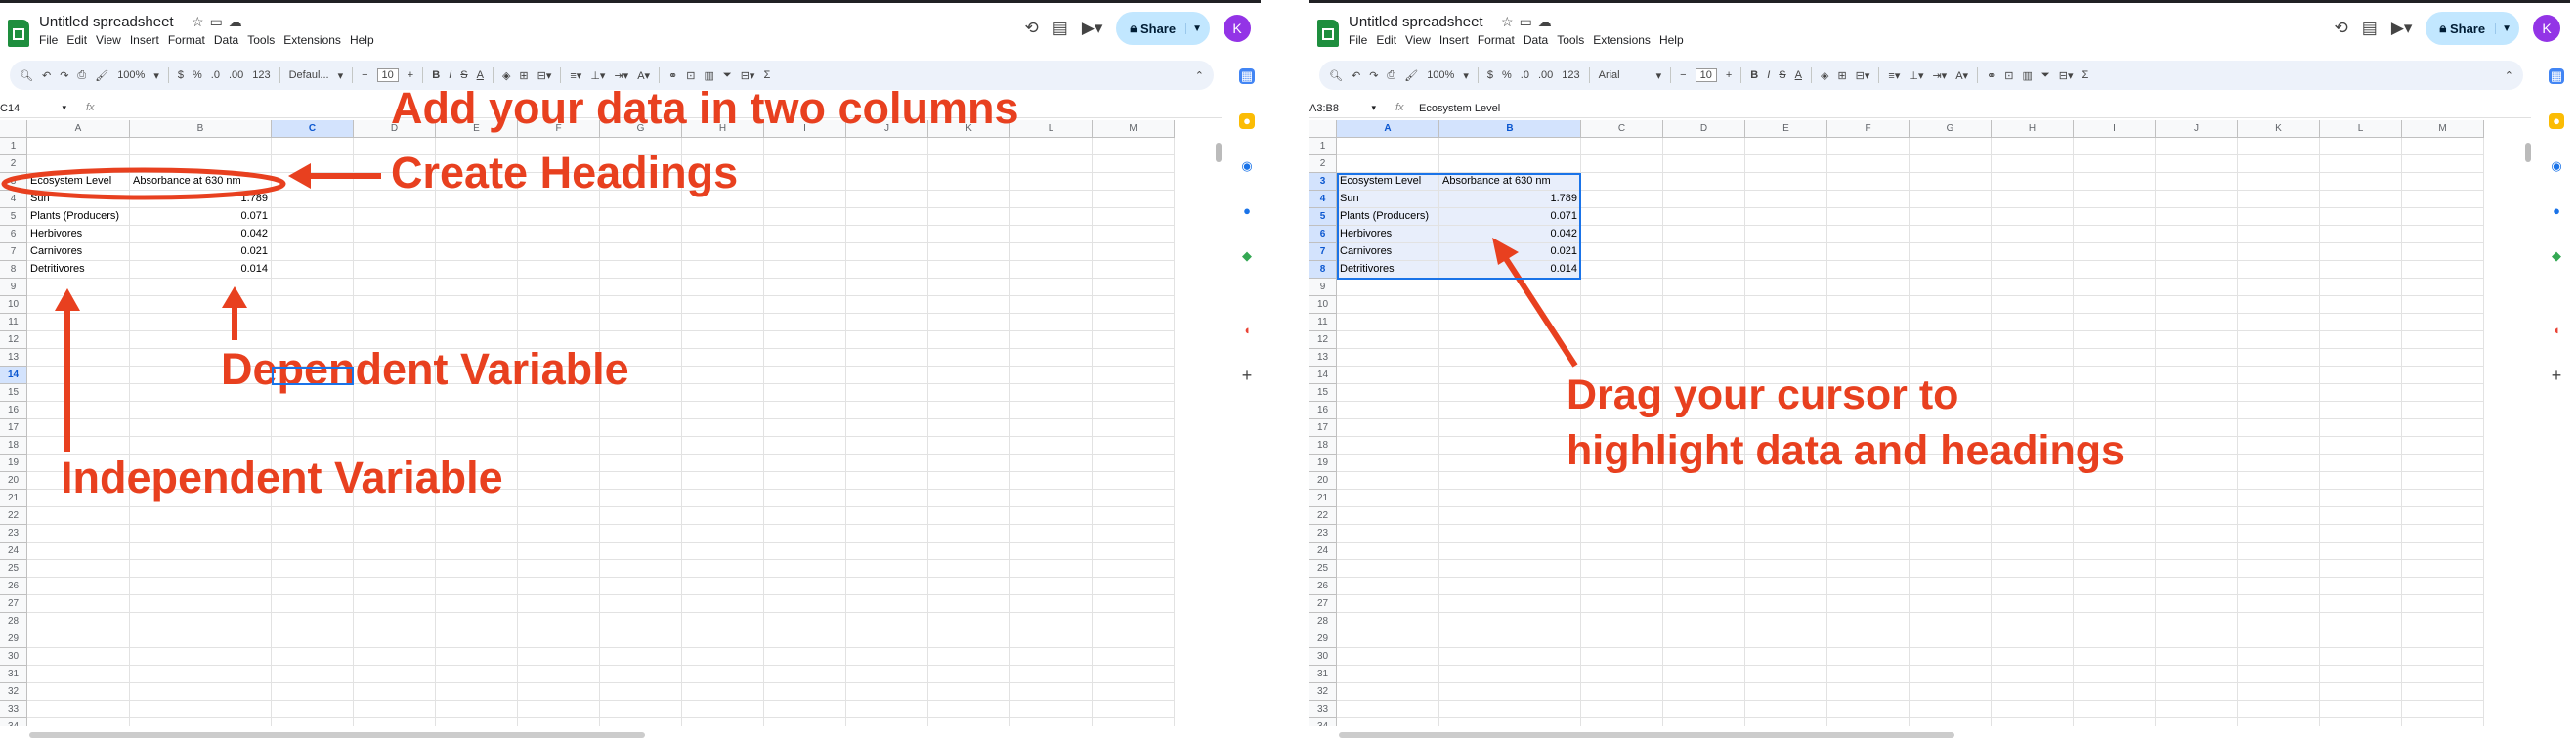 This screenshot has height=739, width=2576. Describe the element at coordinates (1328, 33) in the screenshot. I see `sheets-logo-icon` at that location.